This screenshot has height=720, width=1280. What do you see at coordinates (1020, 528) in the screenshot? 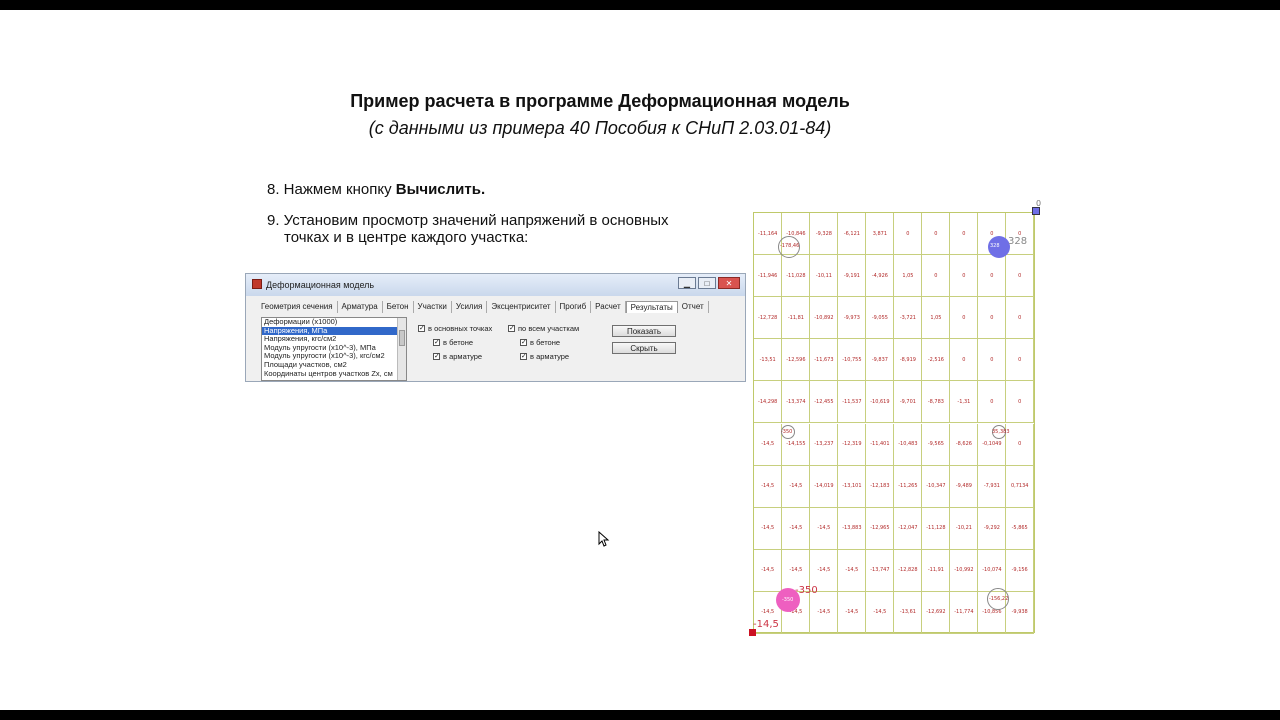
I see `grid-cell: -5,865` at bounding box center [1020, 528].